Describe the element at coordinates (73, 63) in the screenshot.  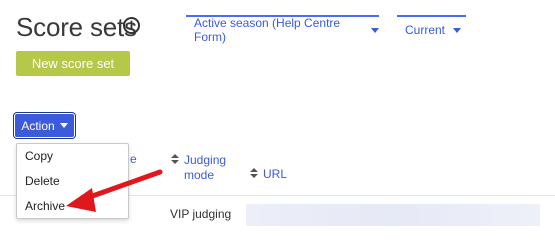
I see `new-score-set-button: New score set` at that location.